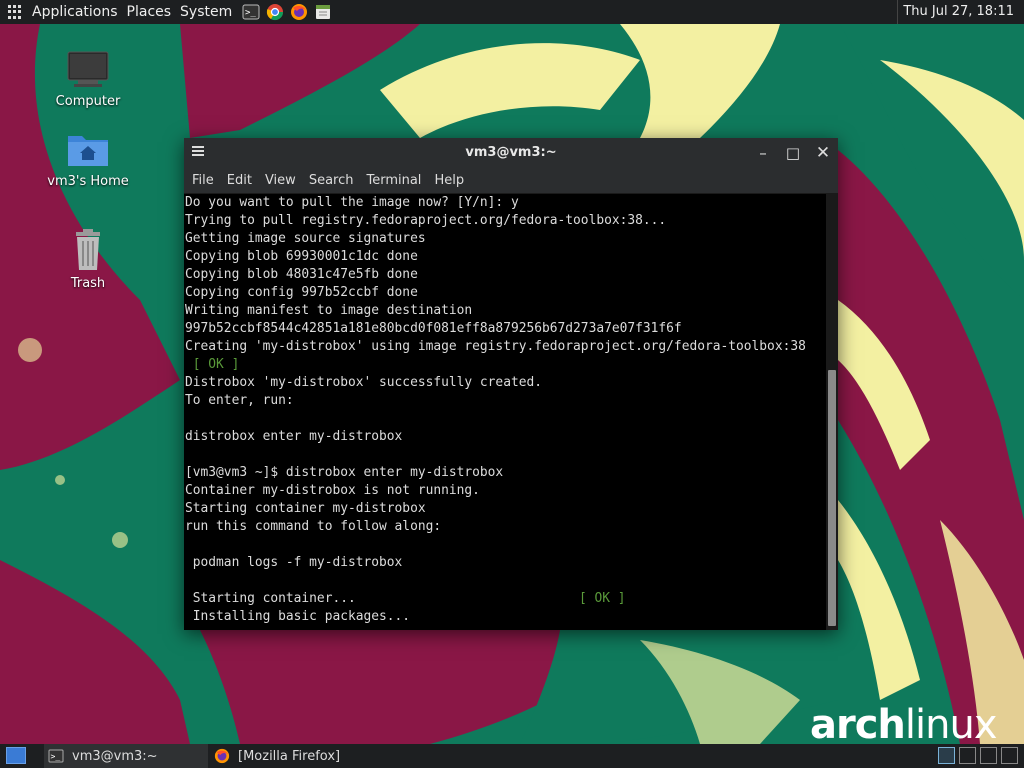 This screenshot has width=1024, height=768. Describe the element at coordinates (897, 12) in the screenshot. I see `panel-separator` at that location.